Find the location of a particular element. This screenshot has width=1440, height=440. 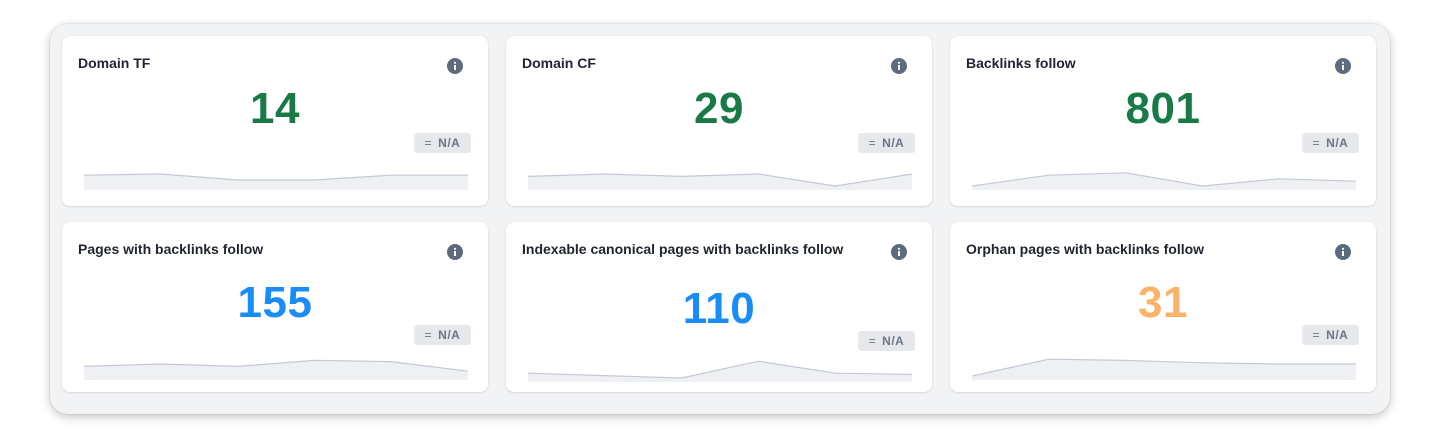

metric-value: 110 is located at coordinates (719, 308).